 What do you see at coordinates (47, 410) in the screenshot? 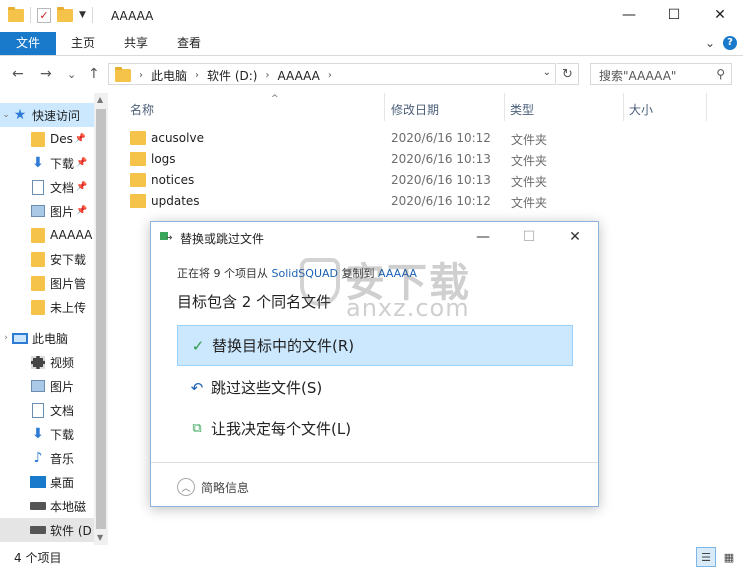
I see `nav-item-pc-documents: 文档` at bounding box center [47, 410].